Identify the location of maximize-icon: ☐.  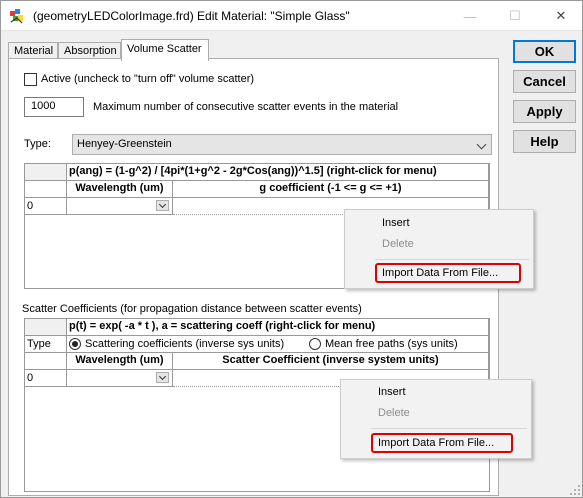
(515, 15).